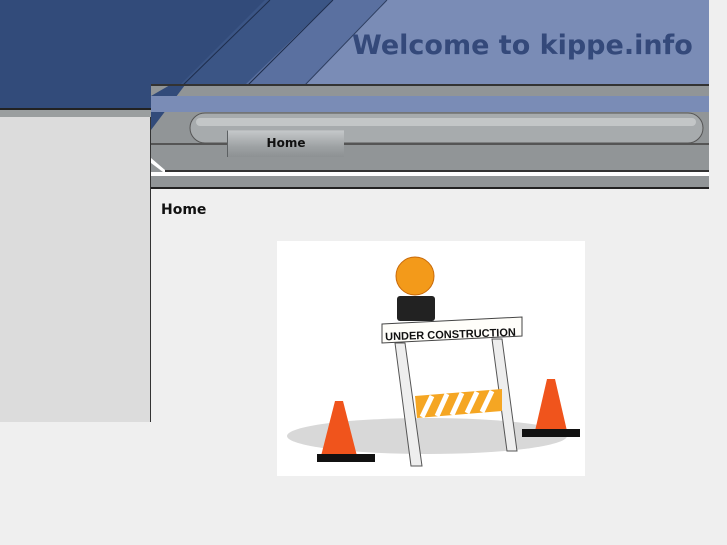  Describe the element at coordinates (285, 143) in the screenshot. I see `nav-item-home: Home` at that location.